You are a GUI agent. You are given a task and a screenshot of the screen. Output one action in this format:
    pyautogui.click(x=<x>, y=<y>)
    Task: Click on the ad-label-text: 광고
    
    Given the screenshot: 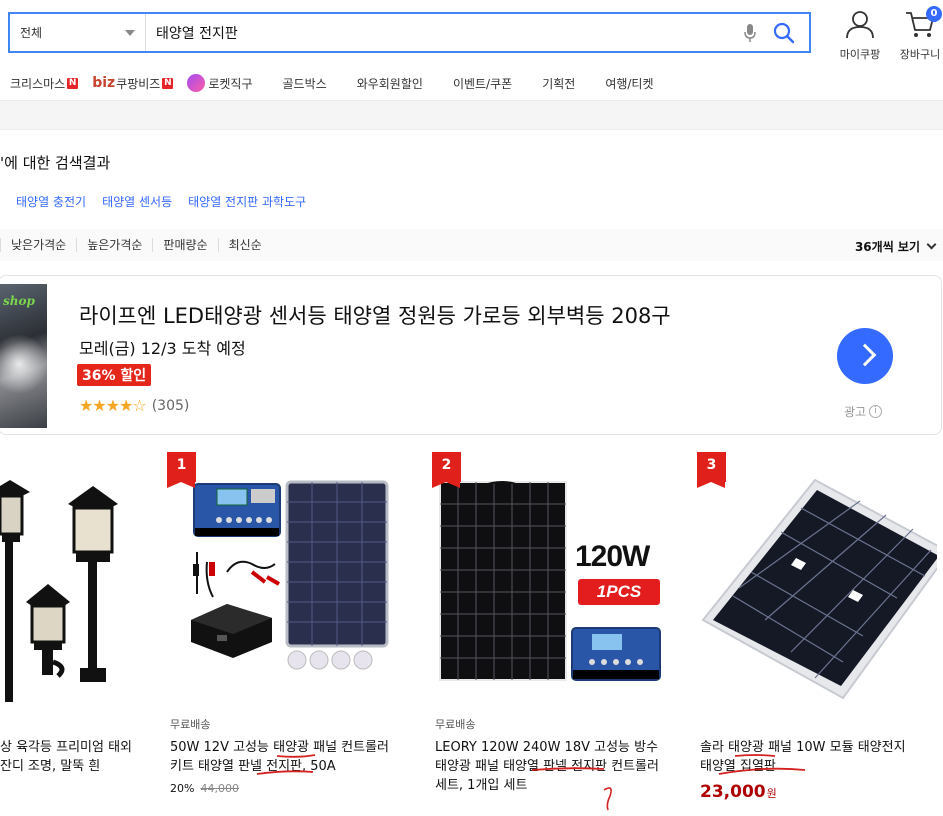 What is the action you would take?
    pyautogui.click(x=855, y=412)
    